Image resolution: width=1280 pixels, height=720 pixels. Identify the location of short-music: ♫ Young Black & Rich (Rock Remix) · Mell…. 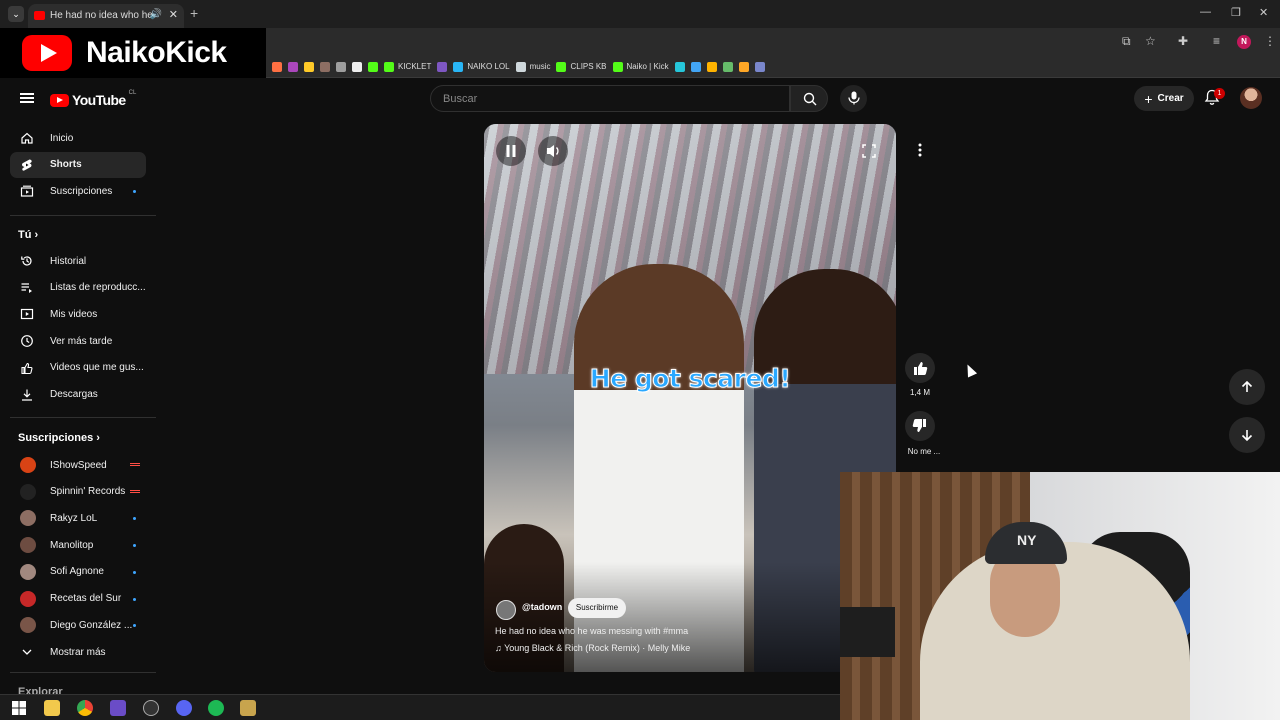
(592, 648).